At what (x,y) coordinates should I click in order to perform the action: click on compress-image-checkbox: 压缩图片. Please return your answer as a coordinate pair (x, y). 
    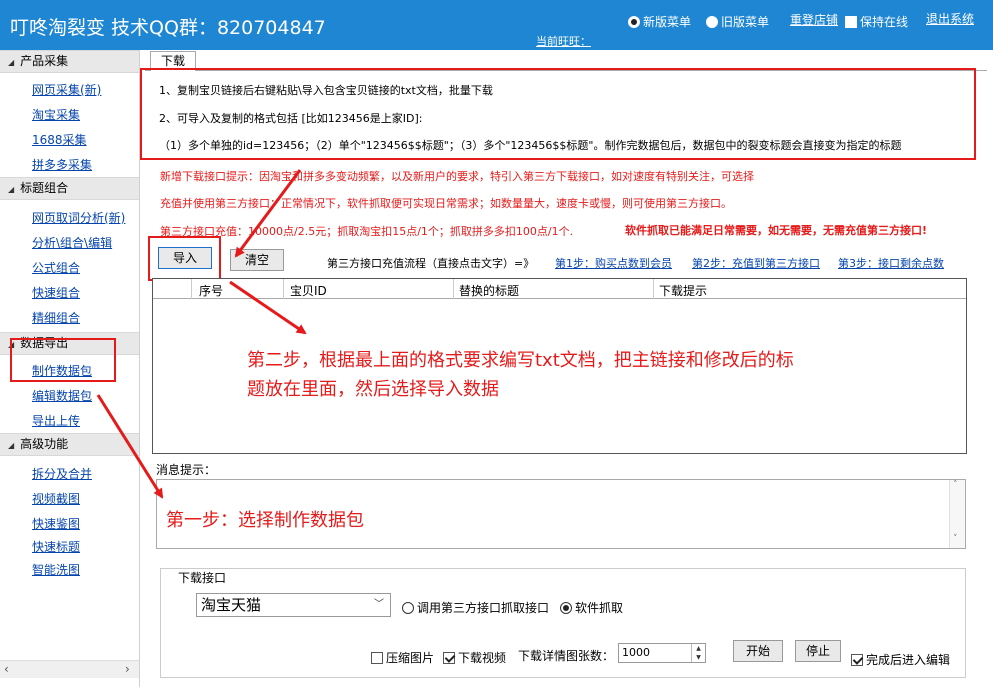
    Looking at the image, I should click on (402, 657).